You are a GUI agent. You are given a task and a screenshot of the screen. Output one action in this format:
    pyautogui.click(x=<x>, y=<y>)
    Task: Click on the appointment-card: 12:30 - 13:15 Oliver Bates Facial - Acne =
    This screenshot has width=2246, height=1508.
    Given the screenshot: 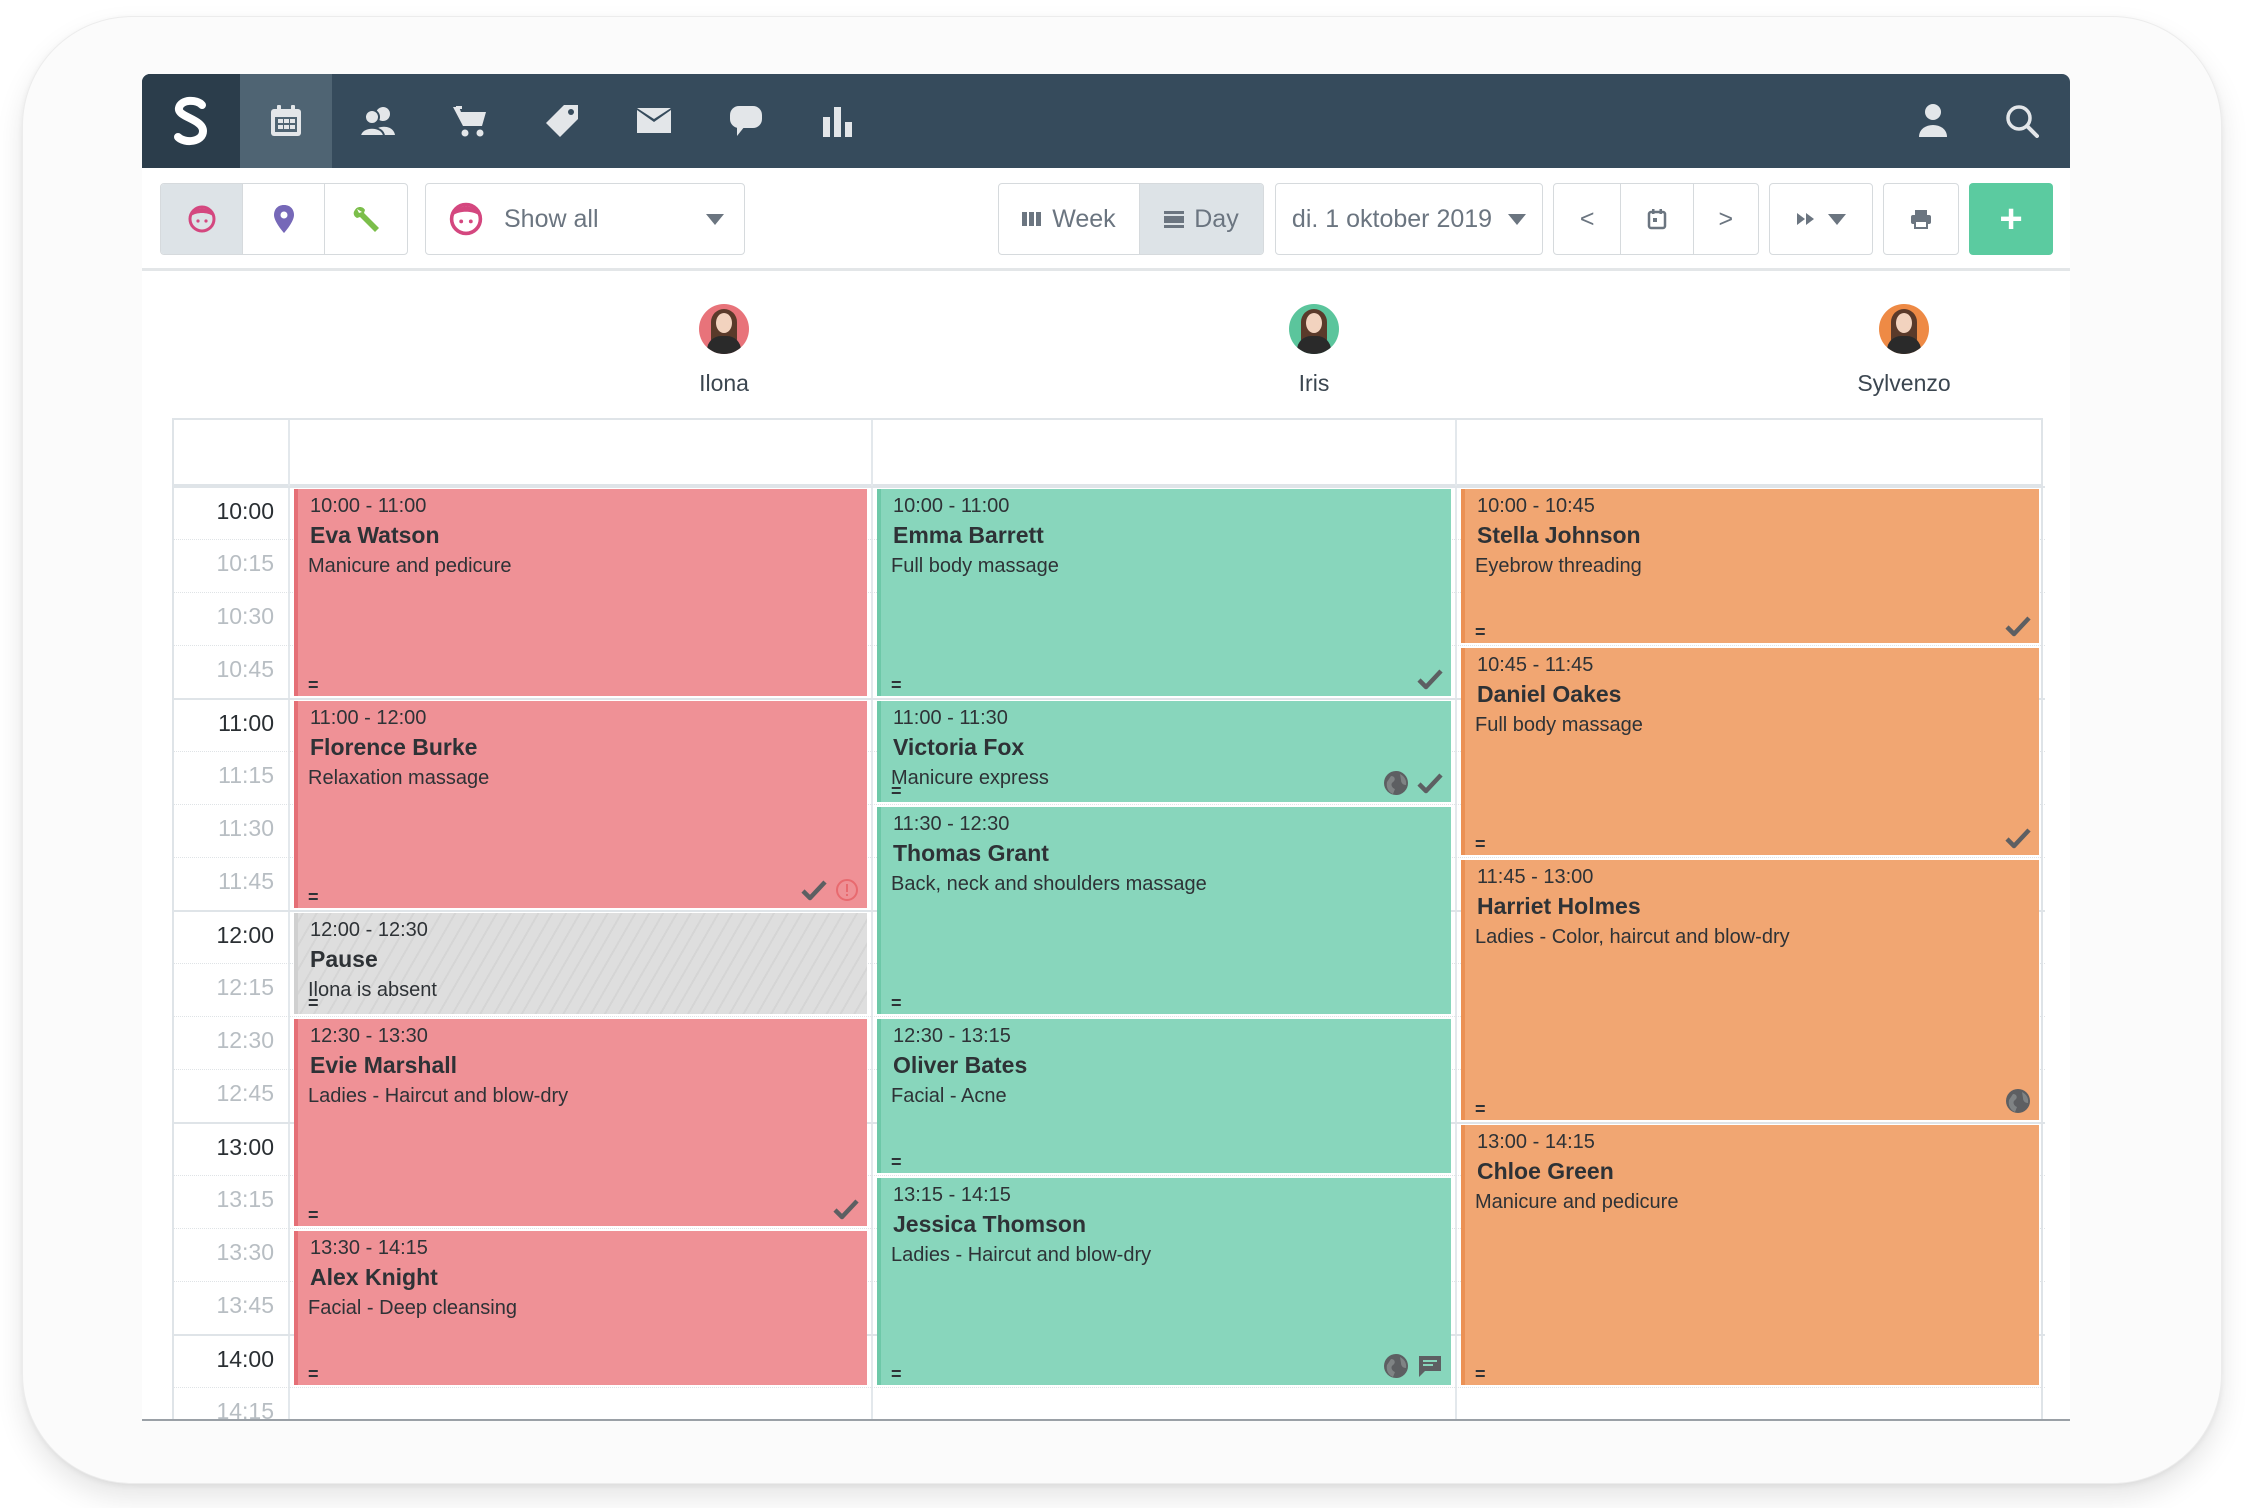 What is the action you would take?
    pyautogui.click(x=1164, y=1096)
    